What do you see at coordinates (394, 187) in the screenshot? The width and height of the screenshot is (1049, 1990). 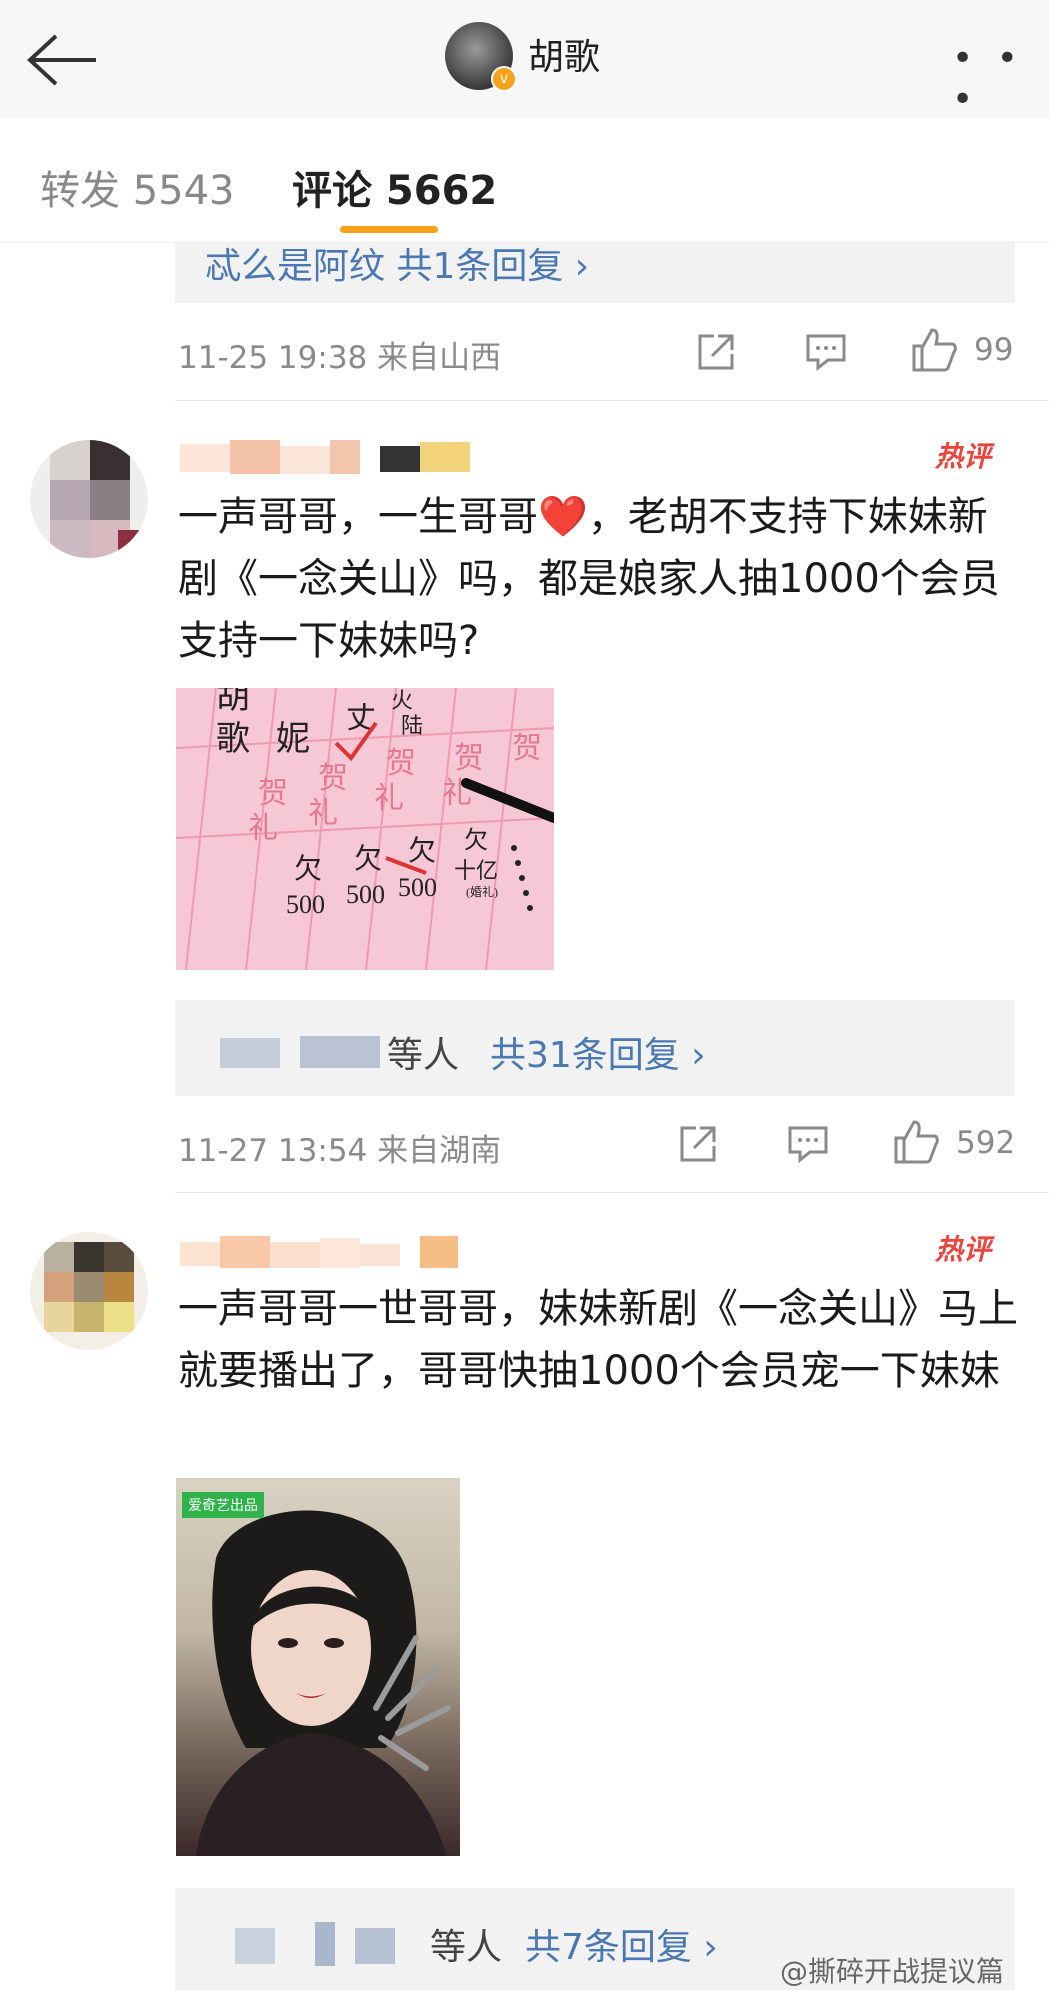 I see `tab-comments: 评论 5662` at bounding box center [394, 187].